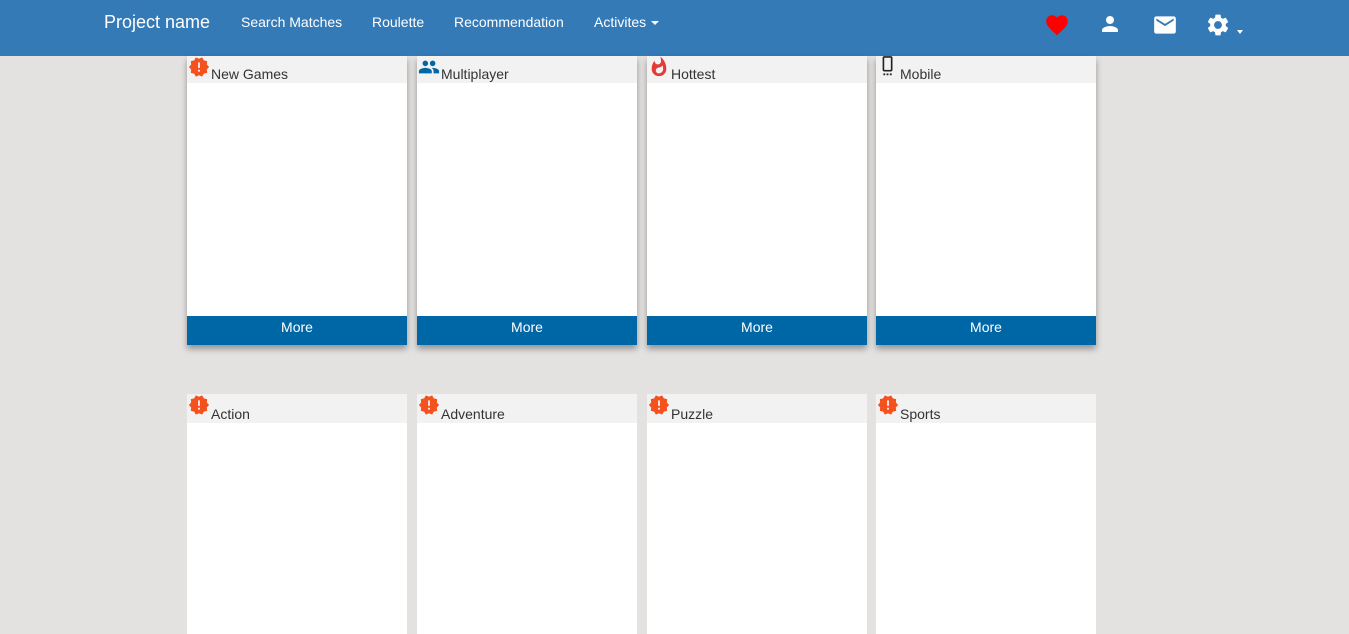 The width and height of the screenshot is (1349, 634). What do you see at coordinates (659, 67) in the screenshot?
I see `flame-icon` at bounding box center [659, 67].